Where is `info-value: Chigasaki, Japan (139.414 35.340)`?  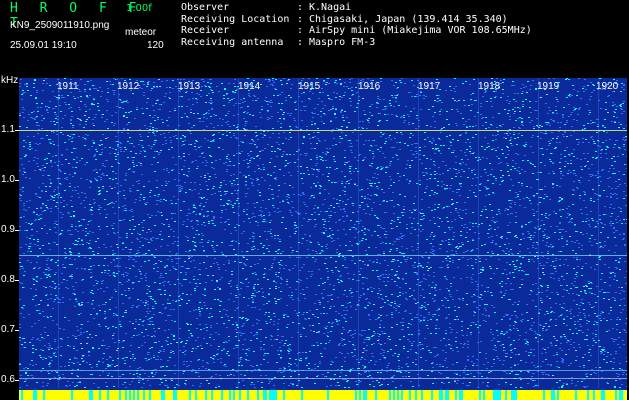
info-value: Chigasaki, Japan (139.414 35.340) is located at coordinates (408, 19).